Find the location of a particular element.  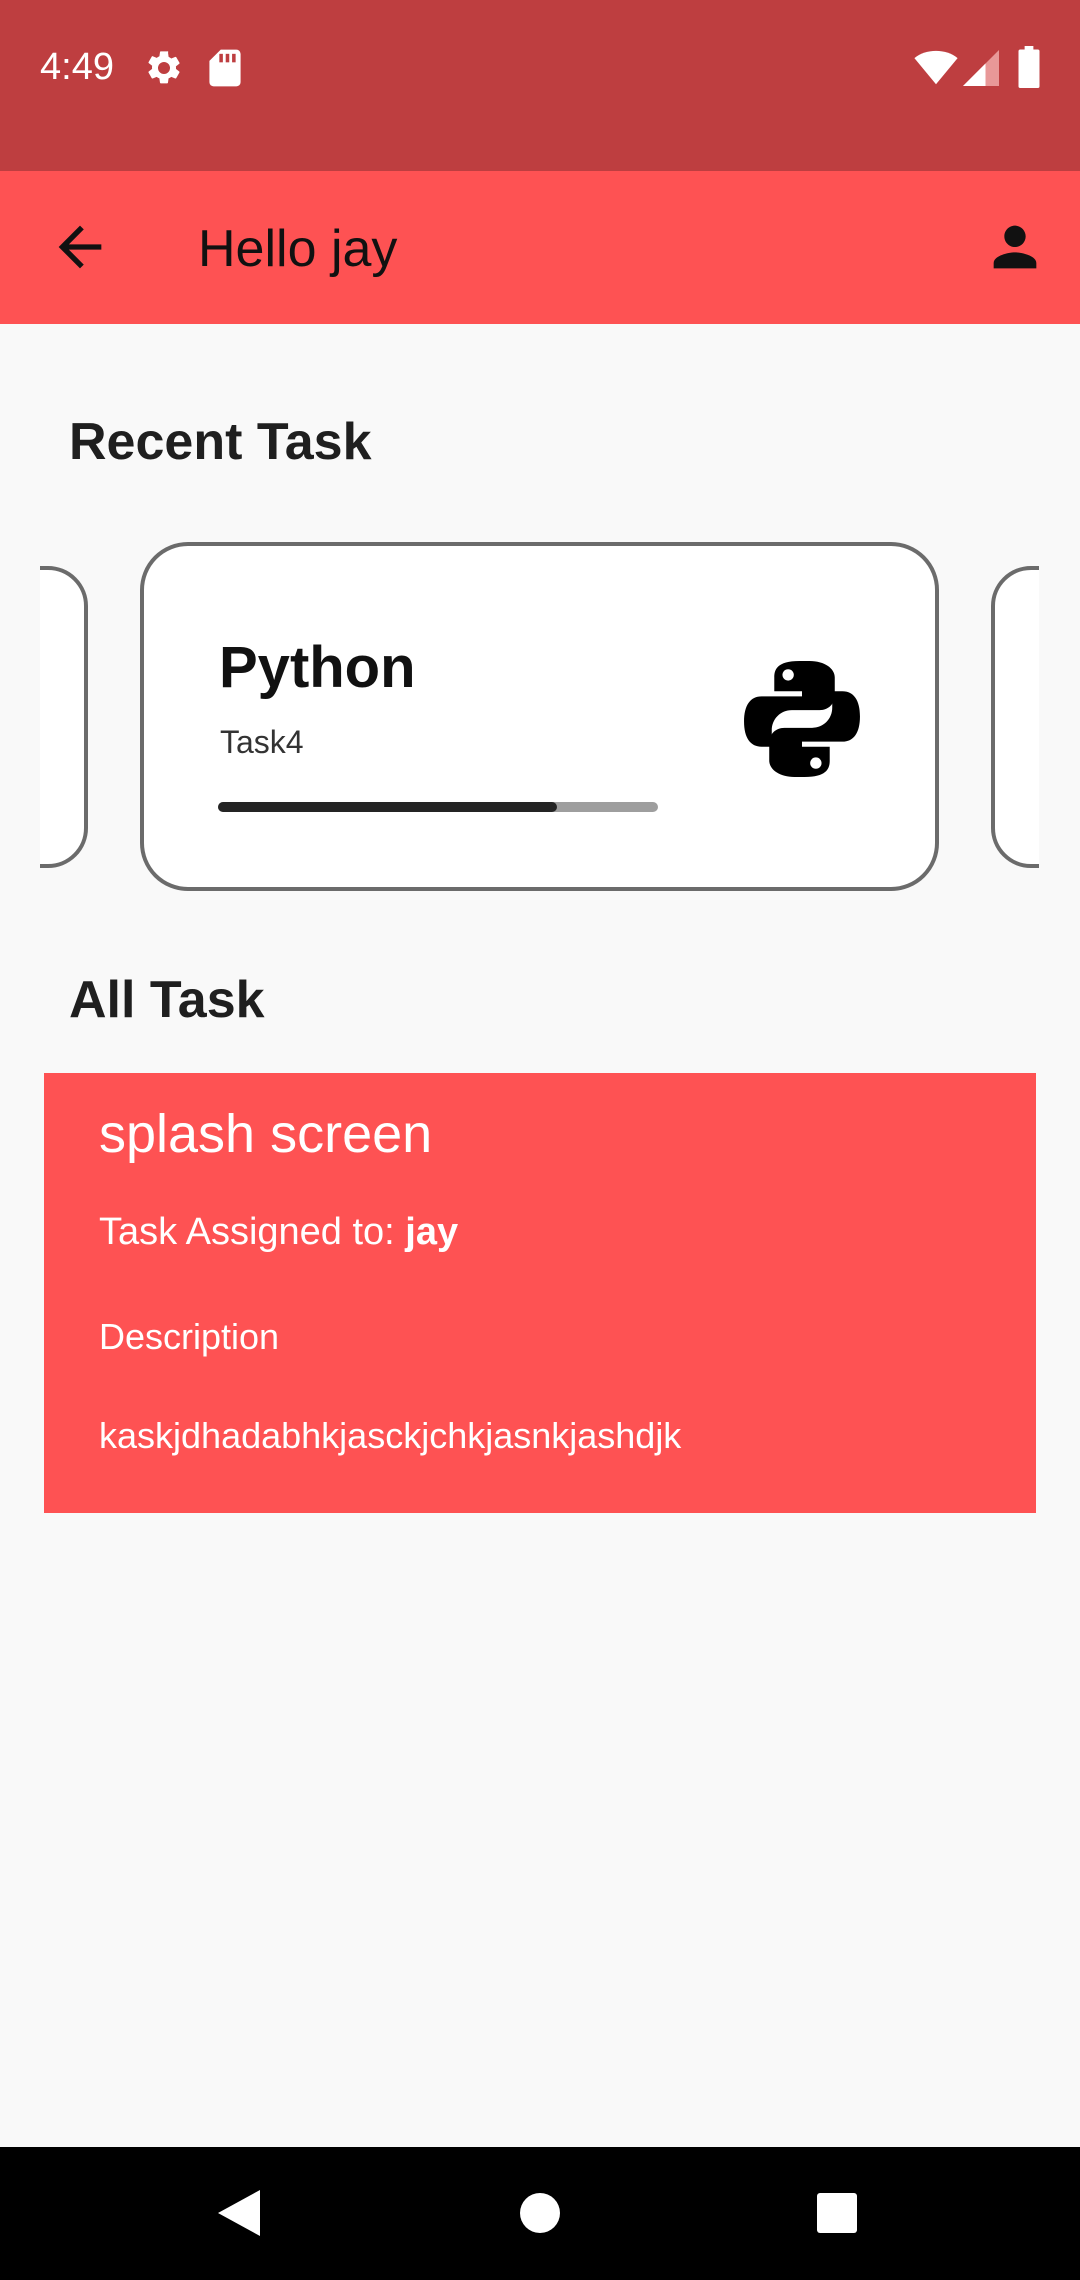

recent-task-title: Python is located at coordinates (317, 667).